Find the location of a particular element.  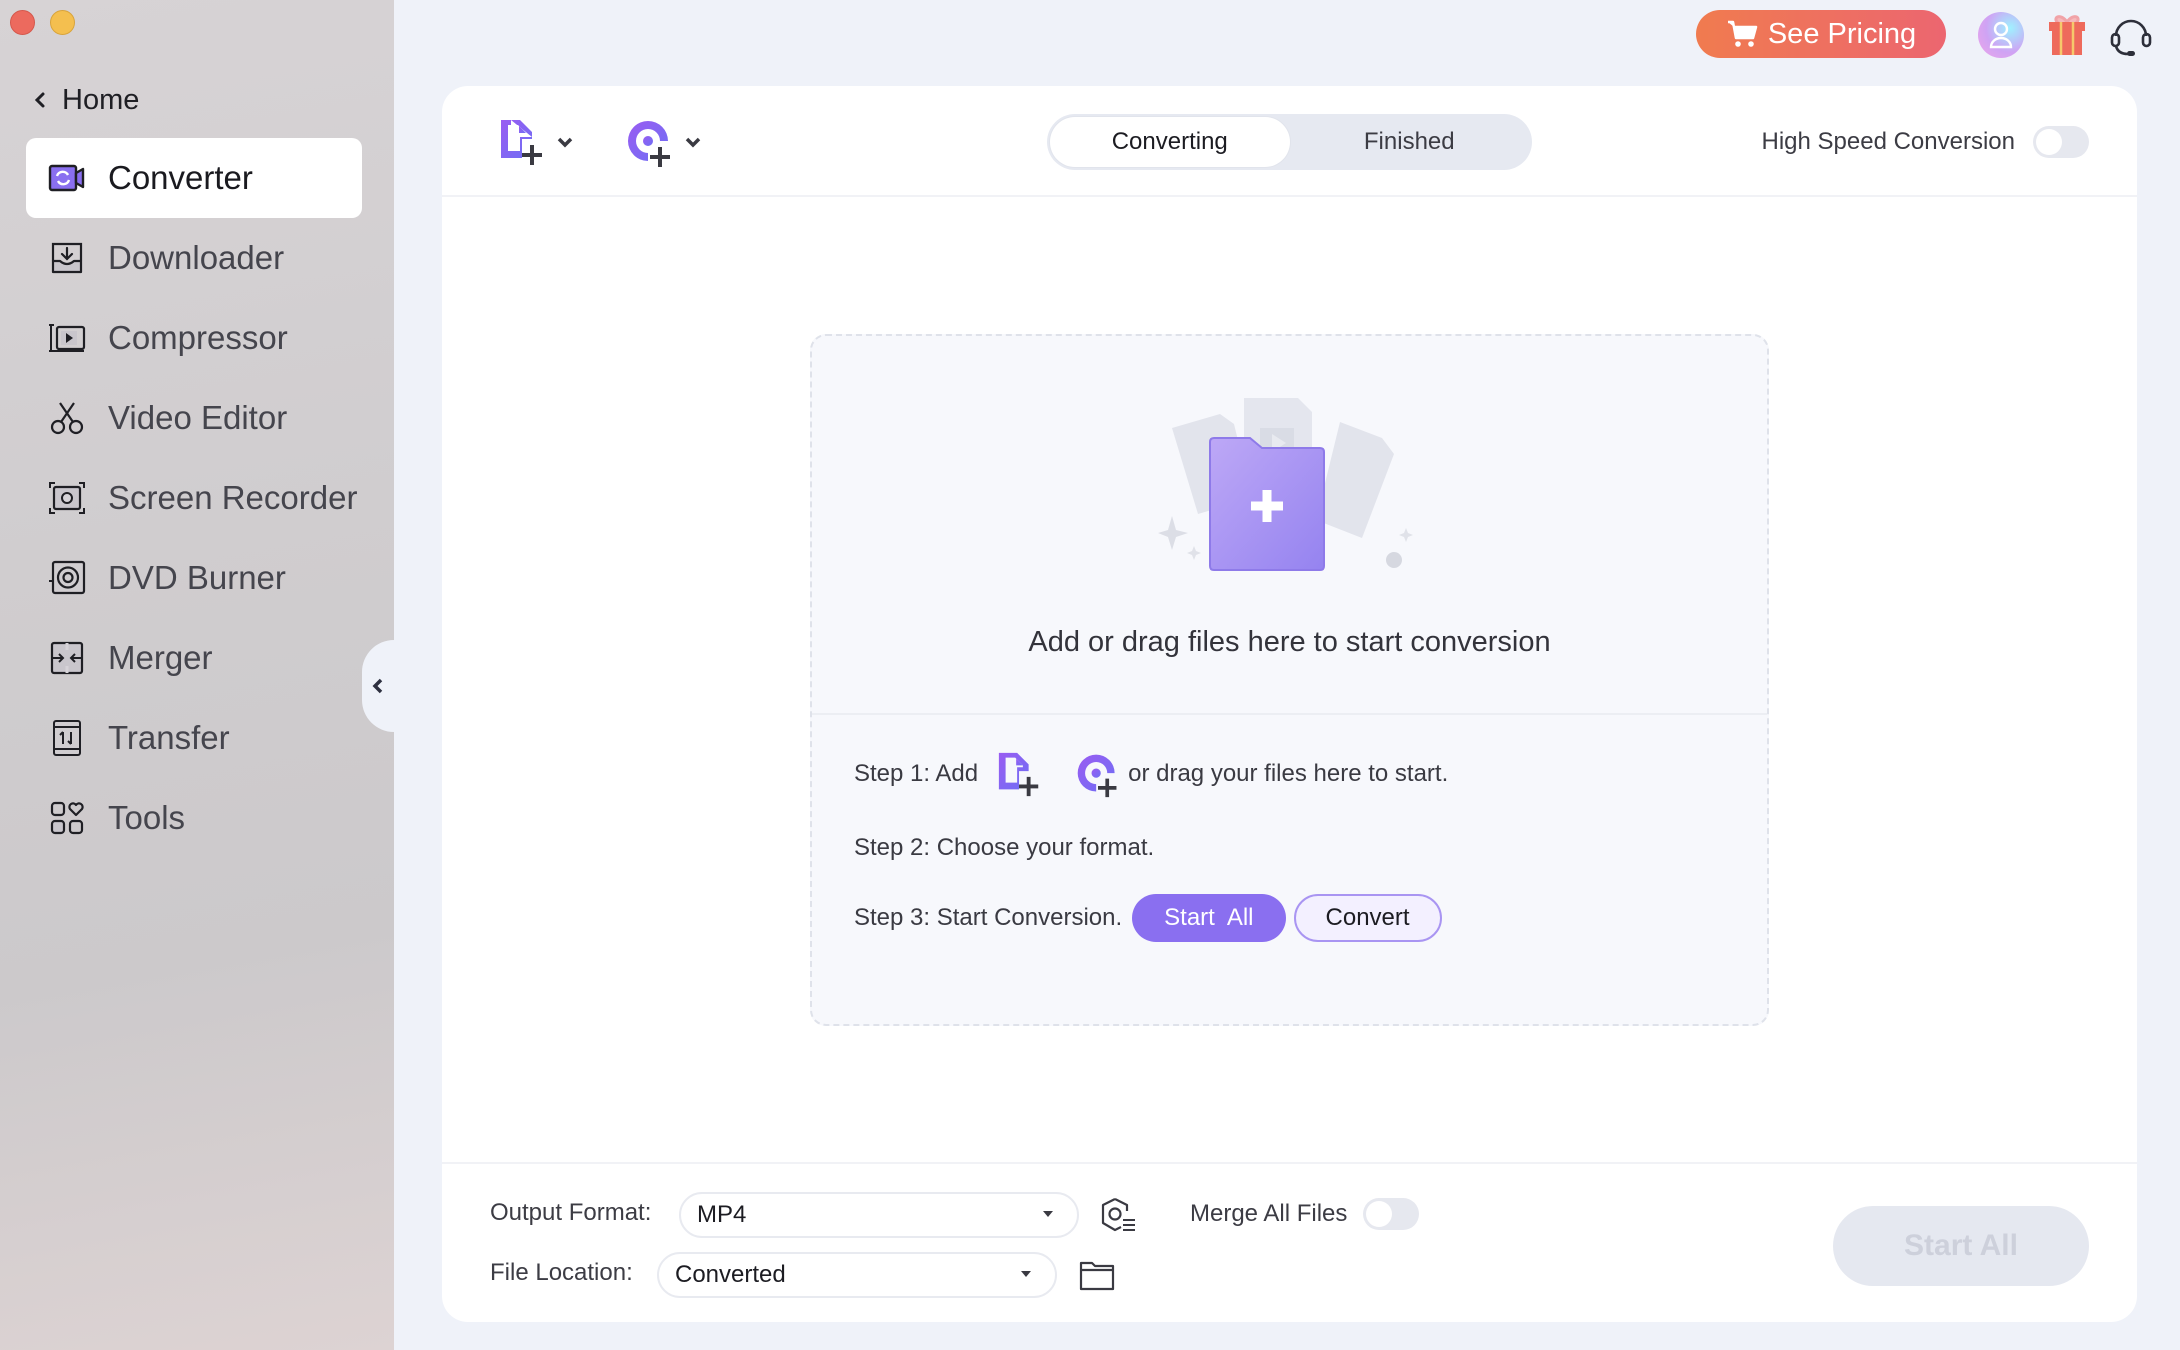

collapse-sidebar-button is located at coordinates (378, 686).